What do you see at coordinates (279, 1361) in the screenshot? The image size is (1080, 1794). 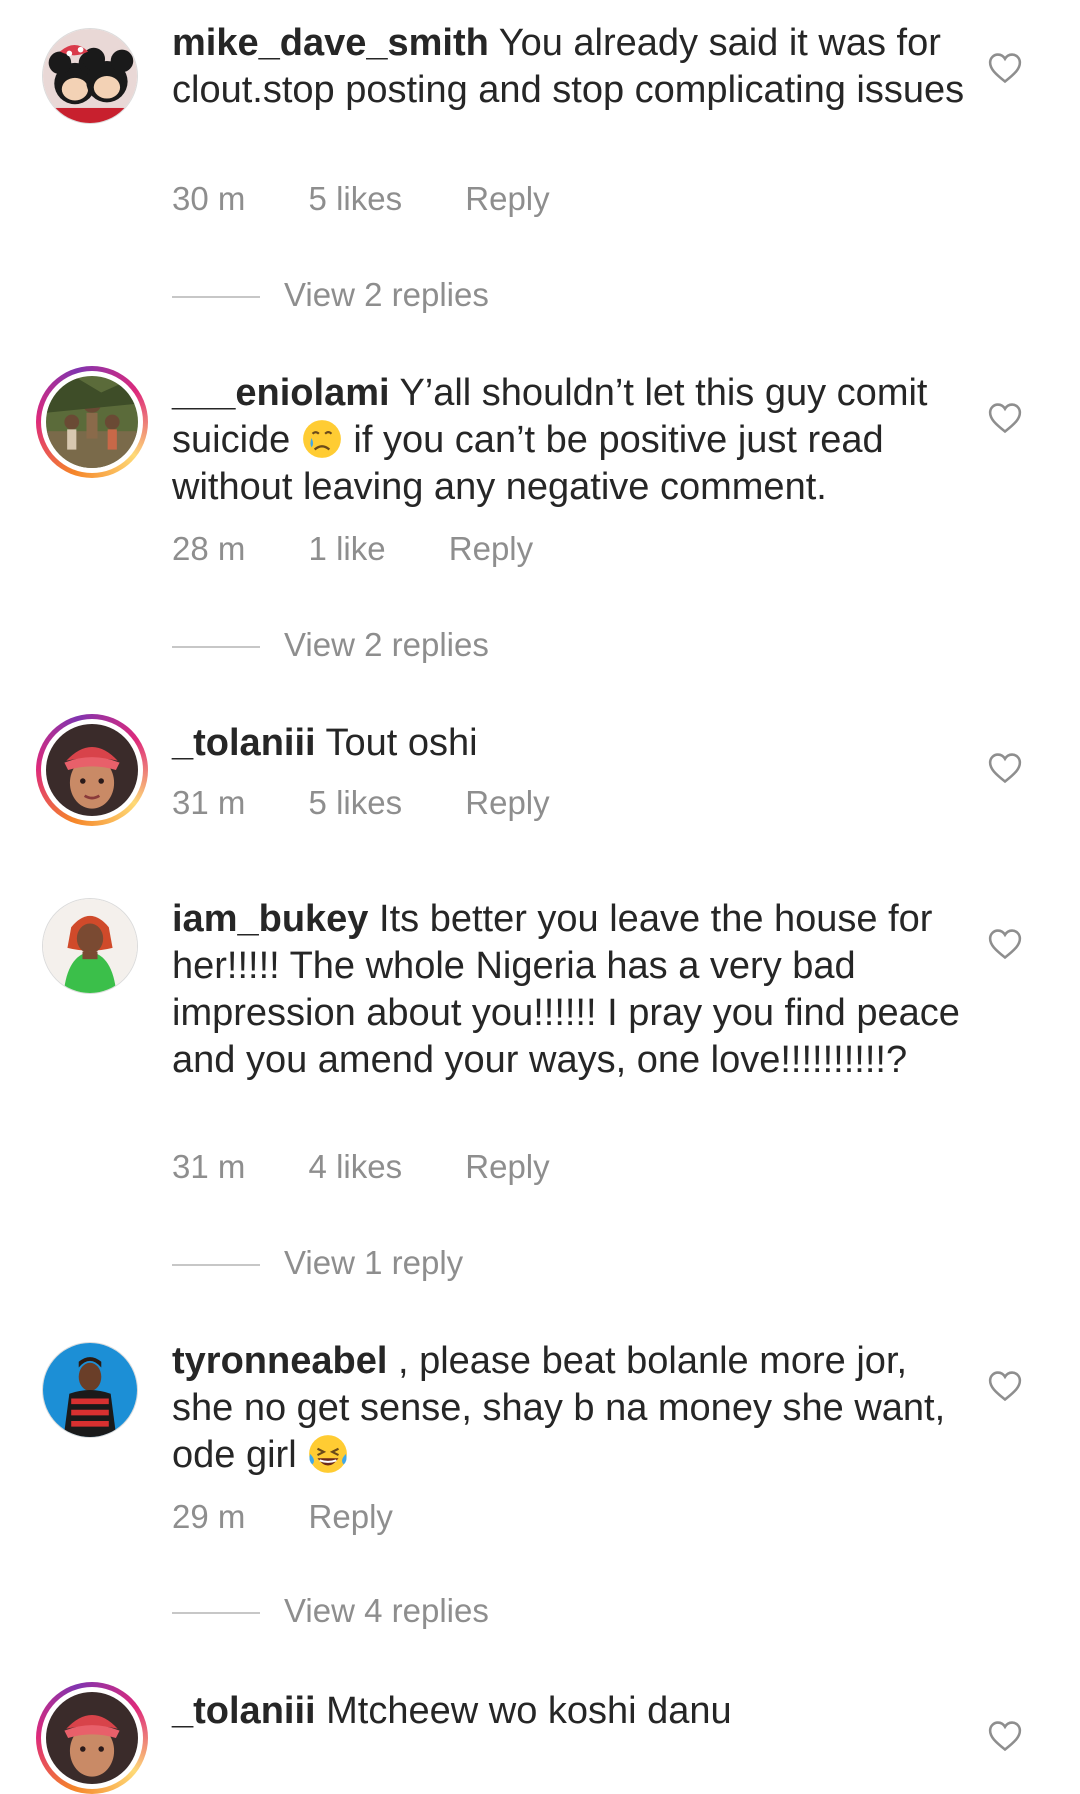 I see `comment-username: tyronneabel` at bounding box center [279, 1361].